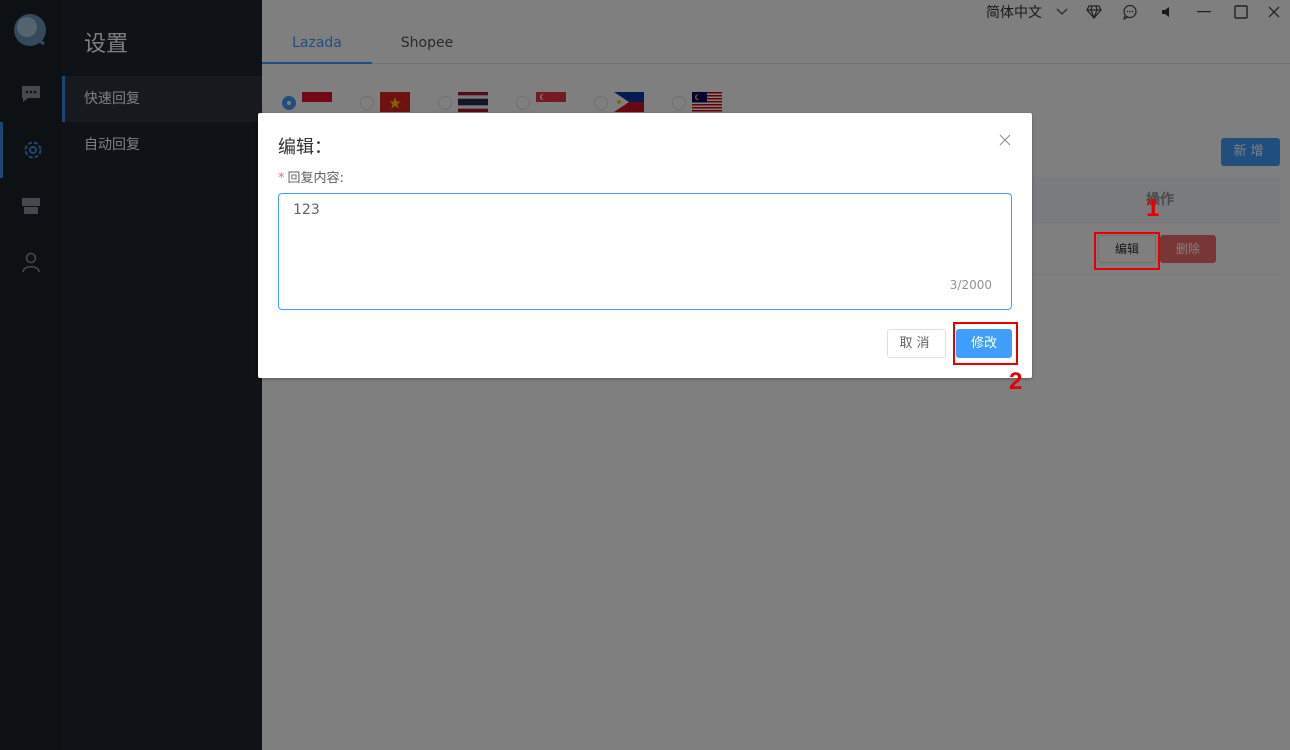 This screenshot has width=1290, height=750. What do you see at coordinates (645, 251) in the screenshot?
I see `reply-content-input` at bounding box center [645, 251].